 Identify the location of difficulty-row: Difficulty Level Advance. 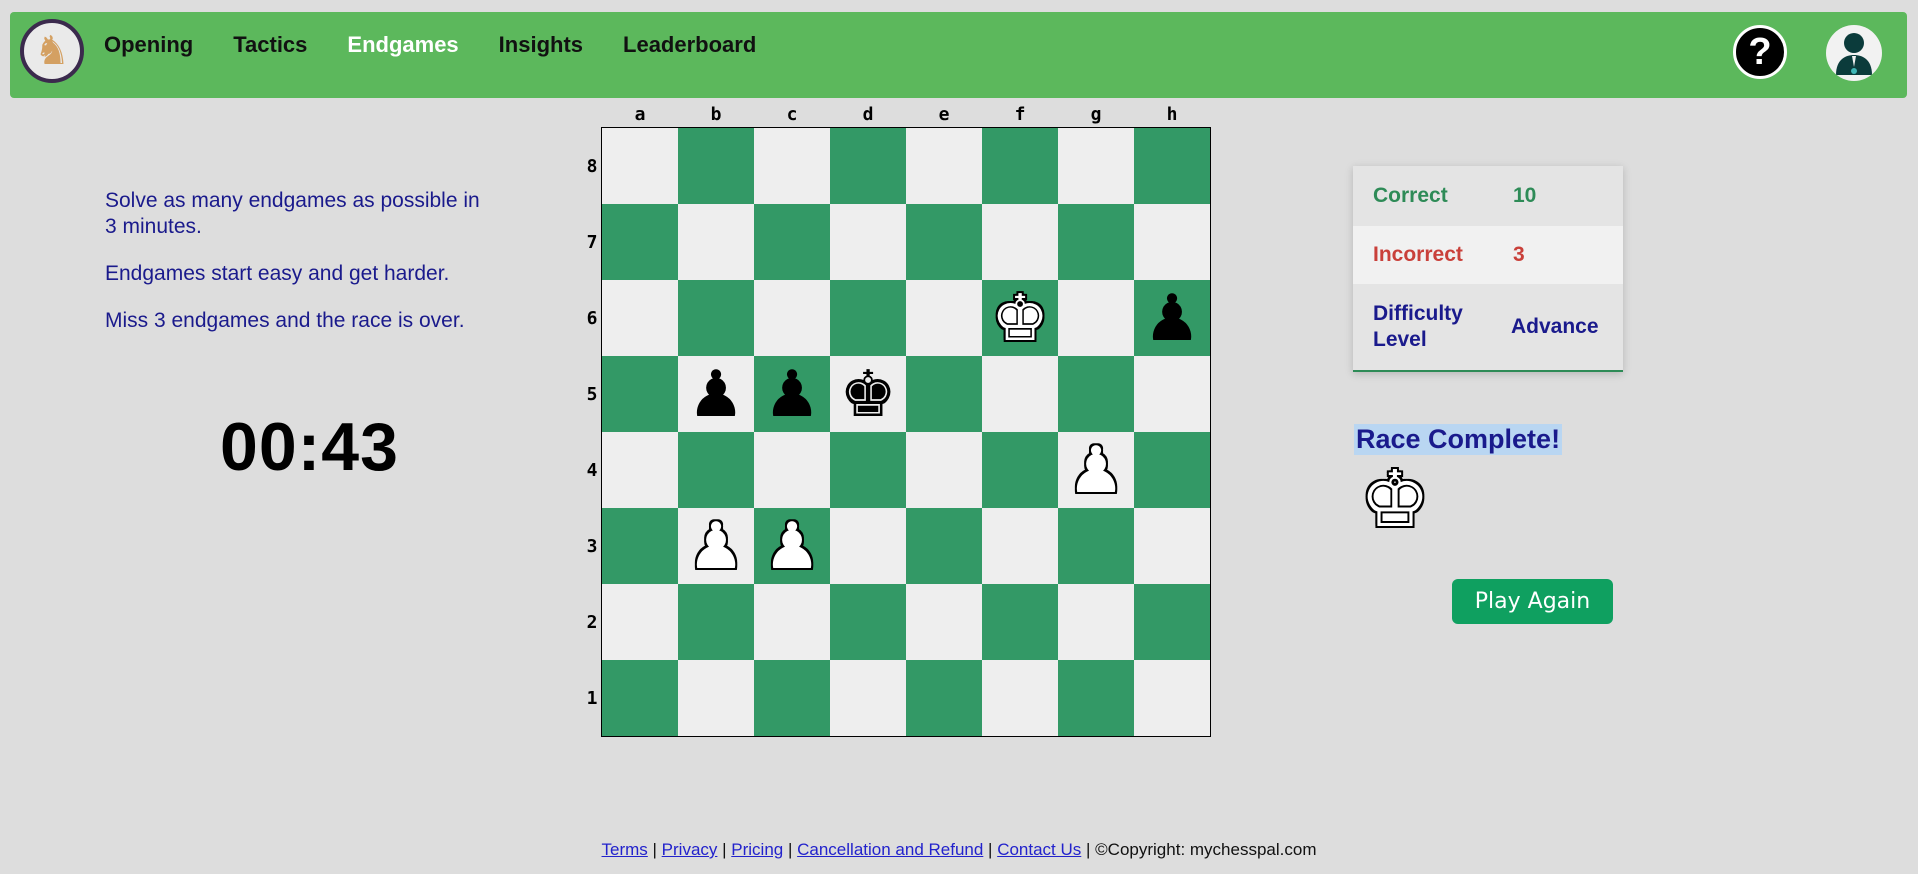
(1488, 327).